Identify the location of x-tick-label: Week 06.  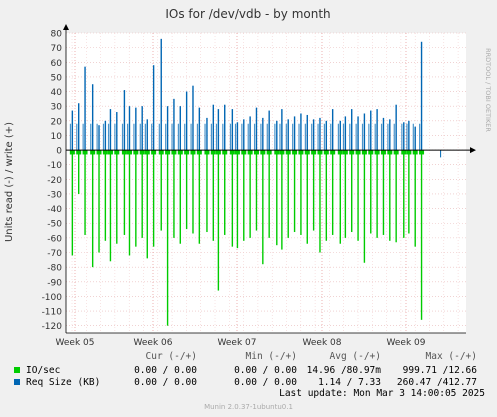
(153, 343).